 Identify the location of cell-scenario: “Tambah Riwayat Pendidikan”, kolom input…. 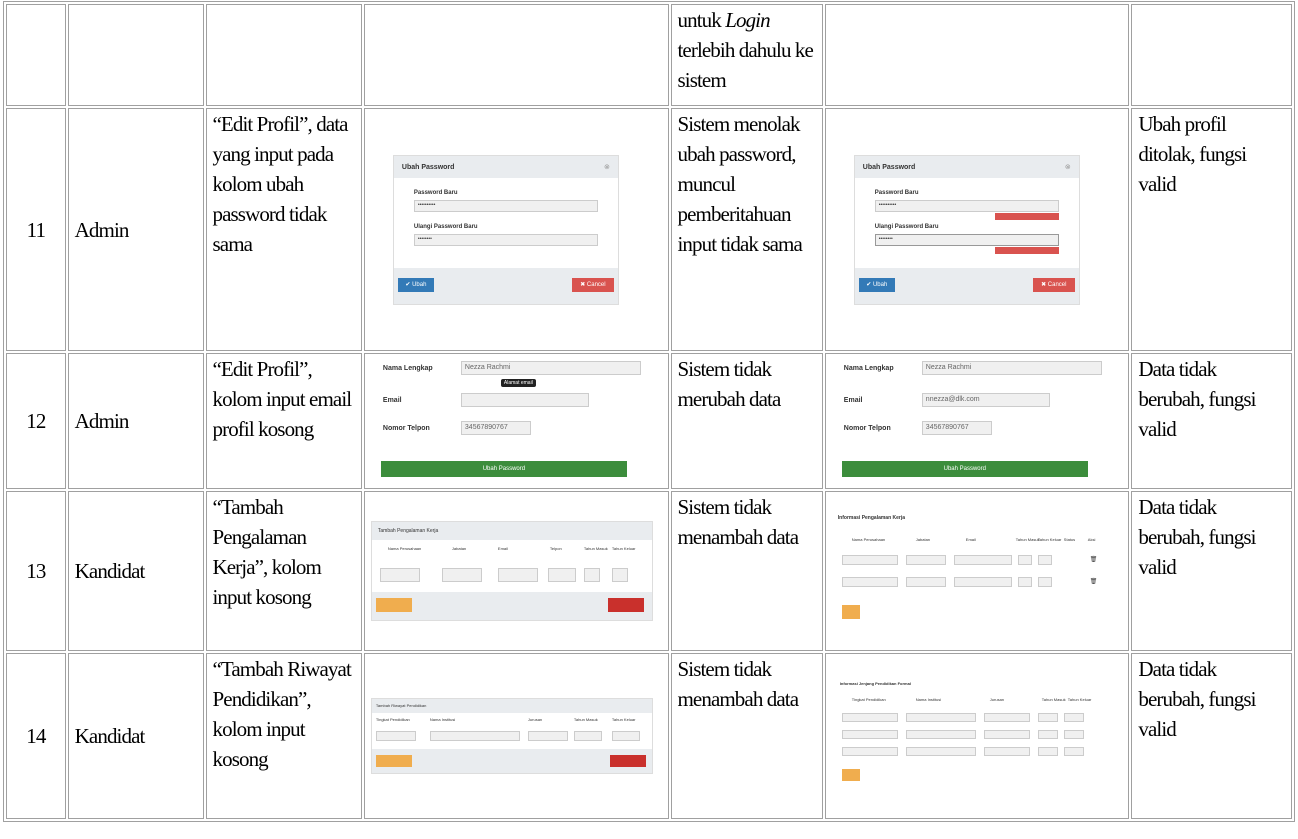
(283, 736).